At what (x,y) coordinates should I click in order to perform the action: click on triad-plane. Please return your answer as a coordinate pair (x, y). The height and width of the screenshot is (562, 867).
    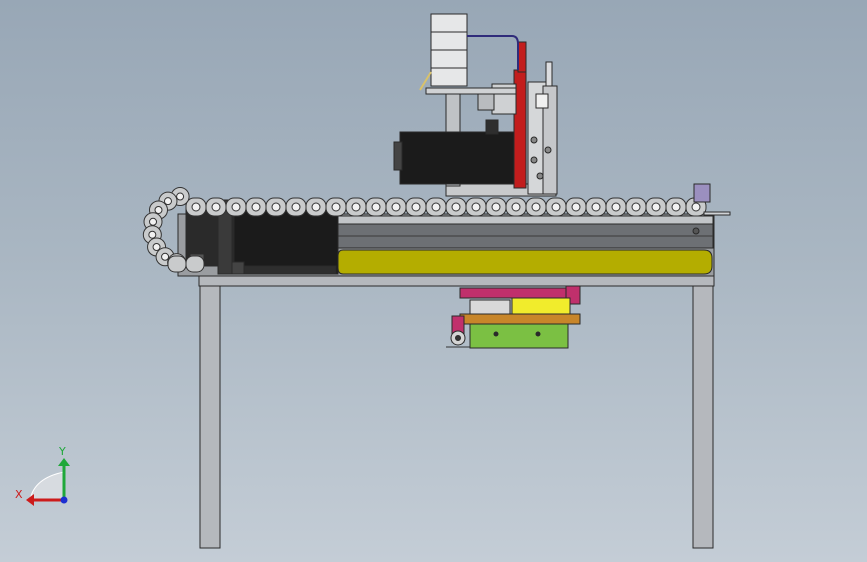
    Looking at the image, I should click on (47, 486).